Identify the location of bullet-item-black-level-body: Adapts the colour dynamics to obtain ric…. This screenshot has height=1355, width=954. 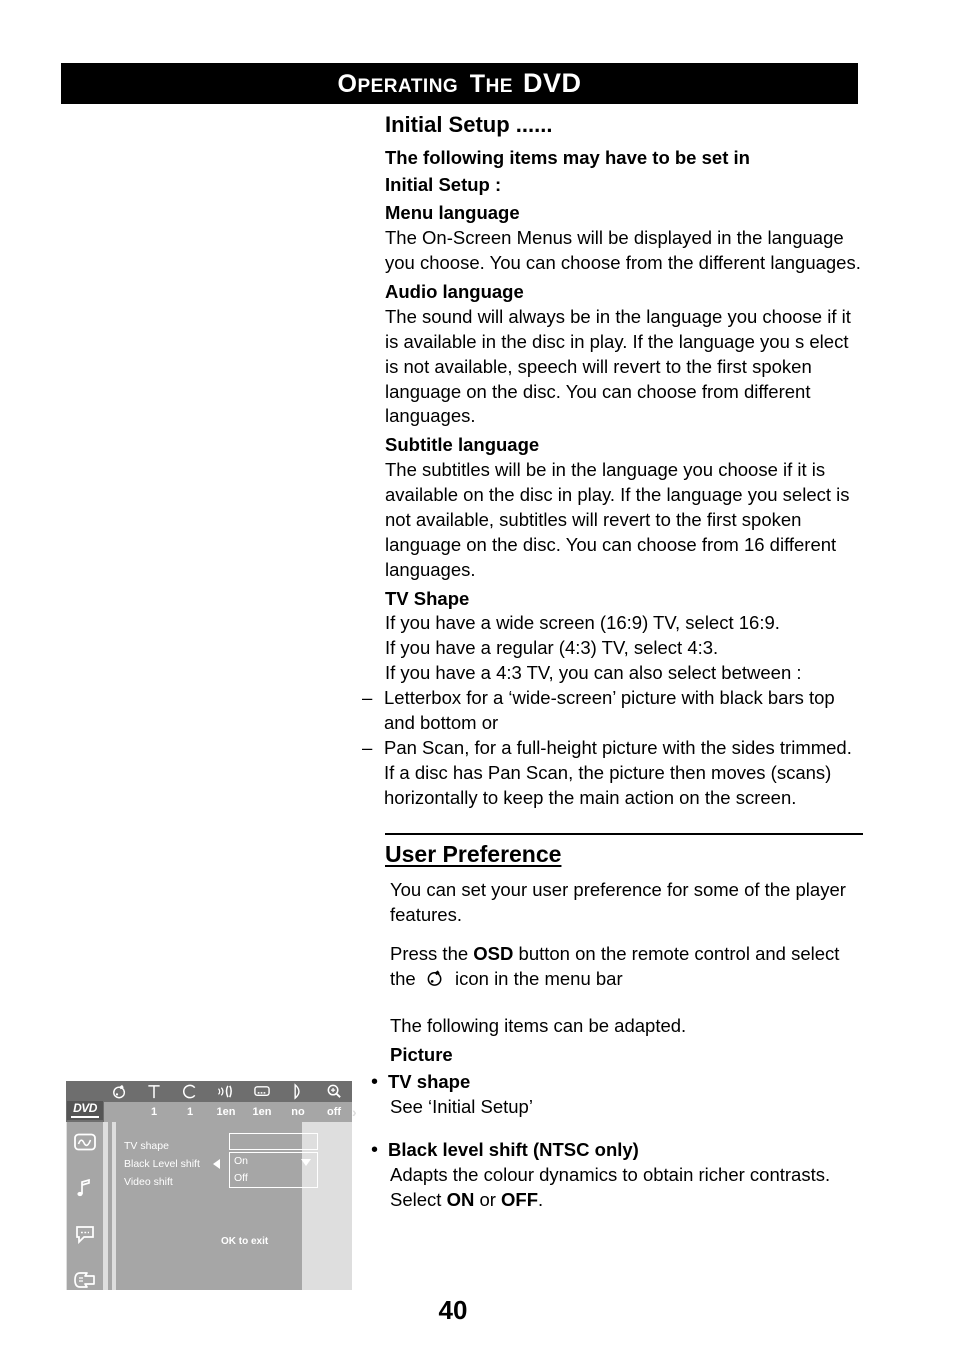
(624, 1188).